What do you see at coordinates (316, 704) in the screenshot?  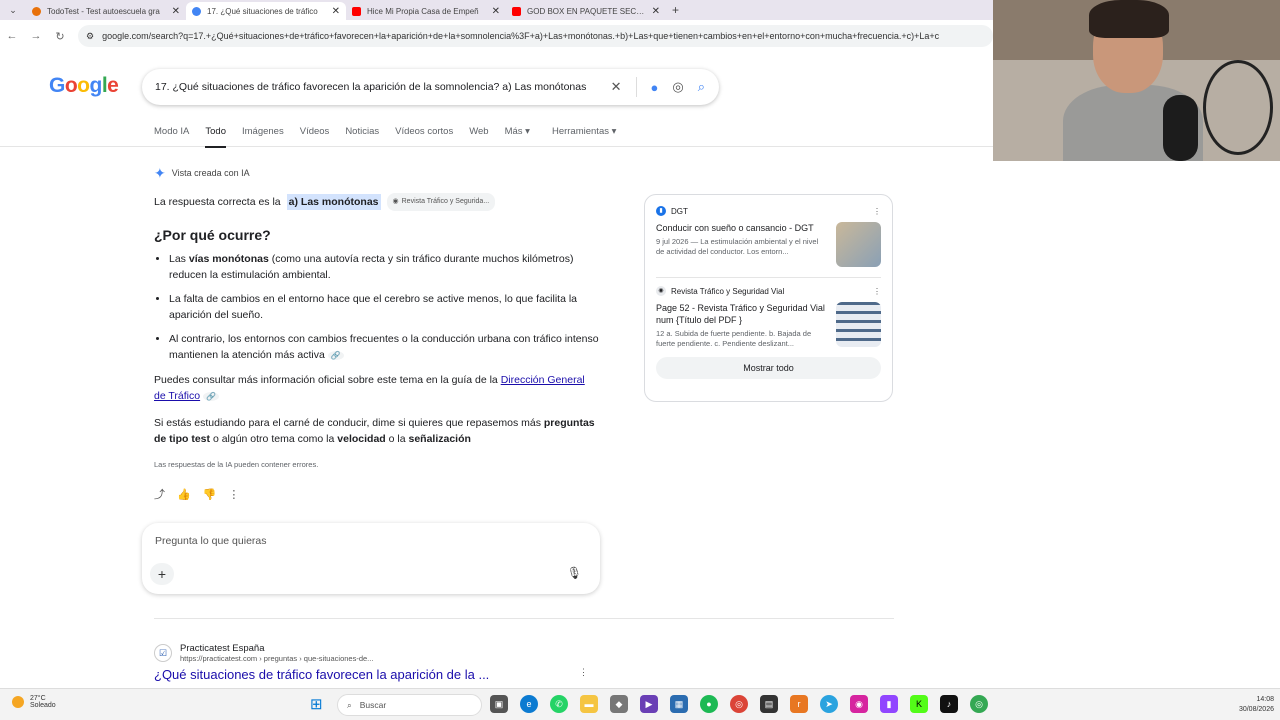 I see `windows-start-icon: ⊞` at bounding box center [316, 704].